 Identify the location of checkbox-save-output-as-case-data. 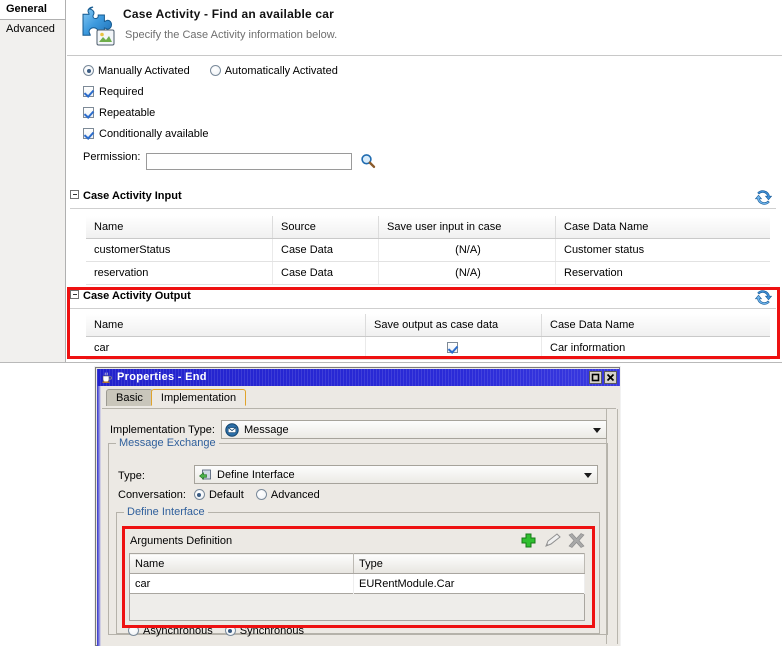
(452, 347).